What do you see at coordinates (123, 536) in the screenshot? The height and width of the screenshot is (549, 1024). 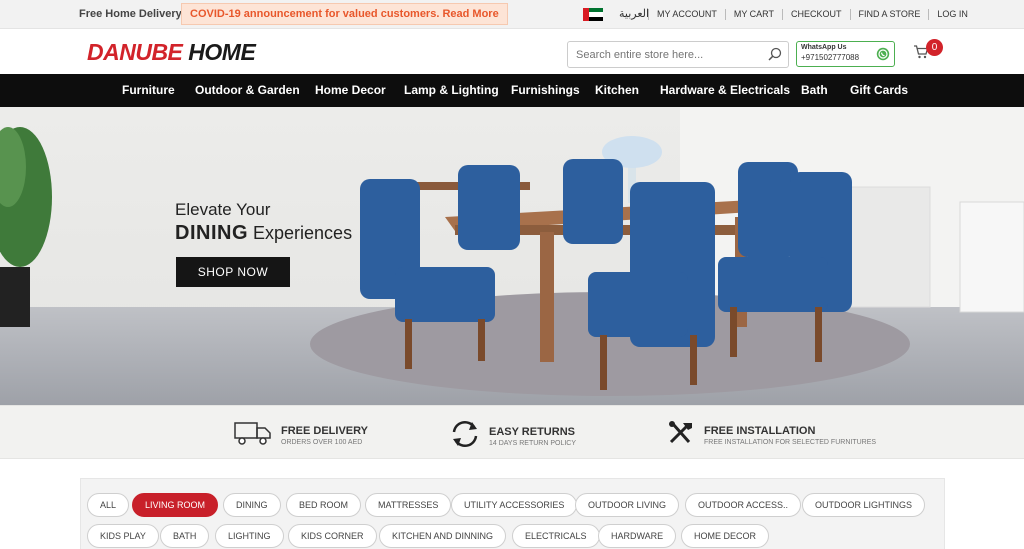 I see `category-pill-kids-play: KIDS PLAY` at bounding box center [123, 536].